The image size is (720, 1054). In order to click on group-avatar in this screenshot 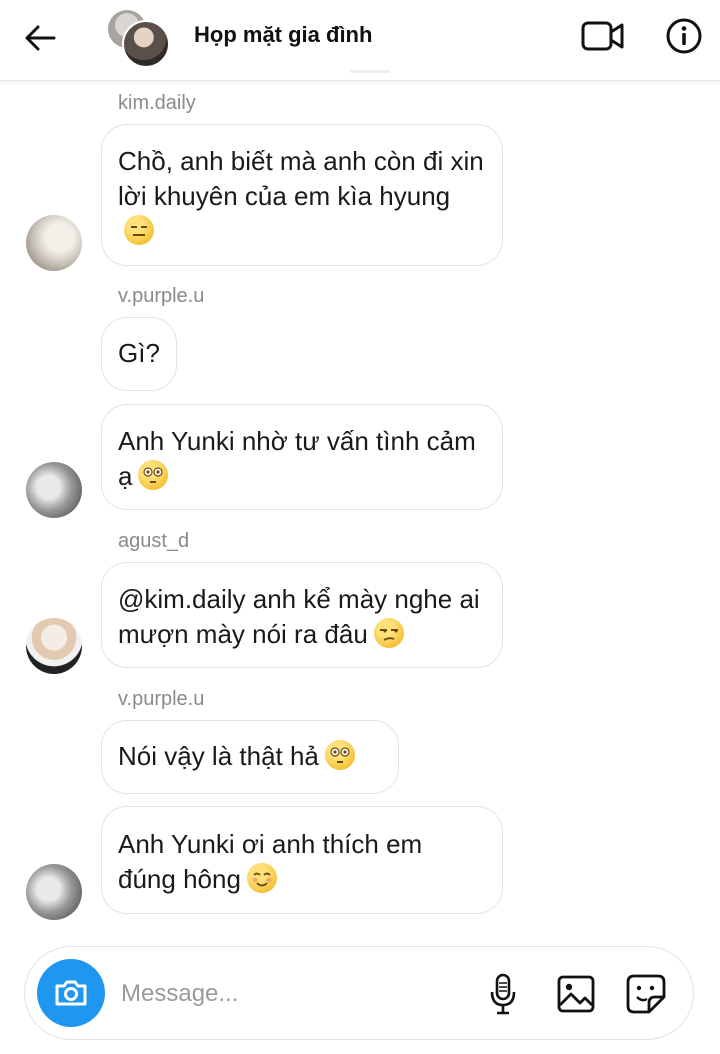, I will do `click(138, 38)`.